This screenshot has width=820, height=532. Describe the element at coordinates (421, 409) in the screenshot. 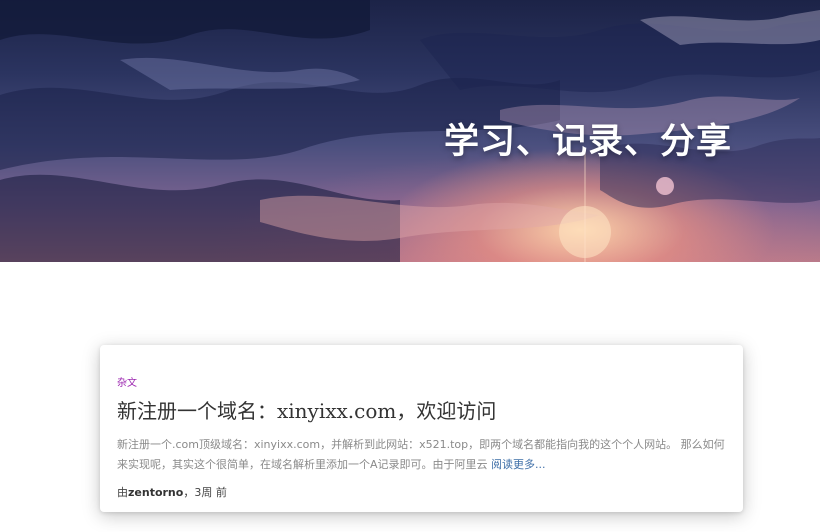

I see `post-title-link: 新注册一个域名：xinyixx.com，欢迎访问` at that location.